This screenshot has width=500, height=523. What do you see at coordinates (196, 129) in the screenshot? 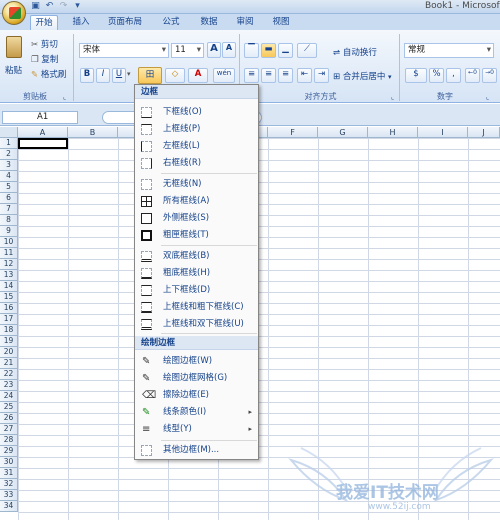
I see `menu-item-border: 上框线(P)` at bounding box center [196, 129].